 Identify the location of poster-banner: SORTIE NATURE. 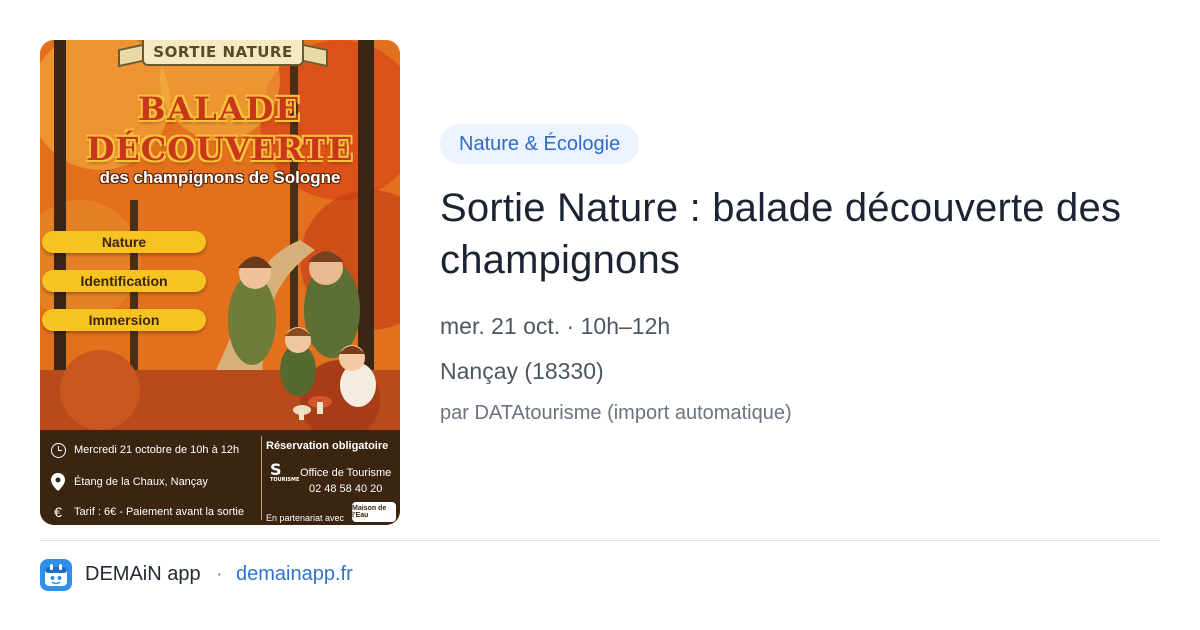
(223, 53).